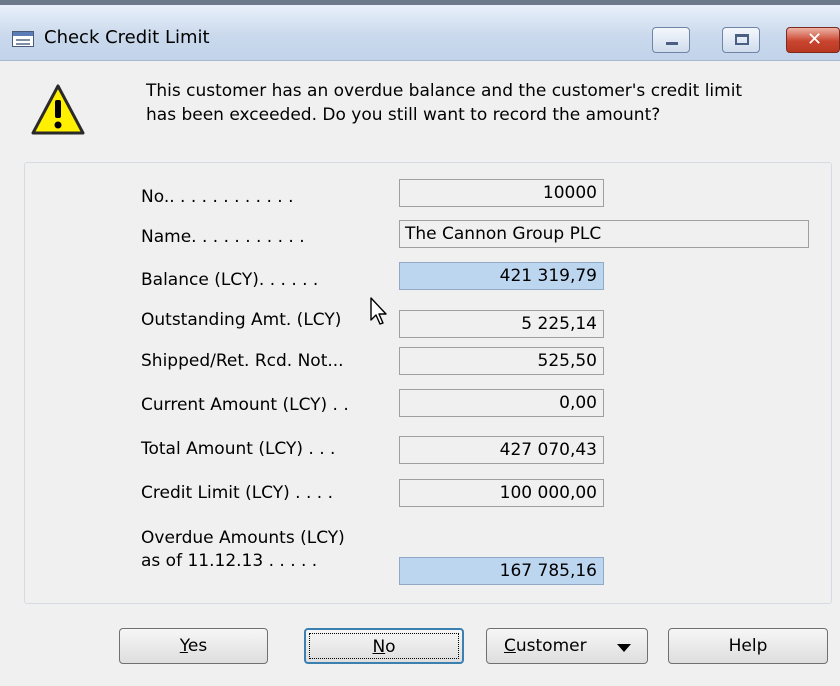  What do you see at coordinates (501, 193) in the screenshot?
I see `no-field: 10000` at bounding box center [501, 193].